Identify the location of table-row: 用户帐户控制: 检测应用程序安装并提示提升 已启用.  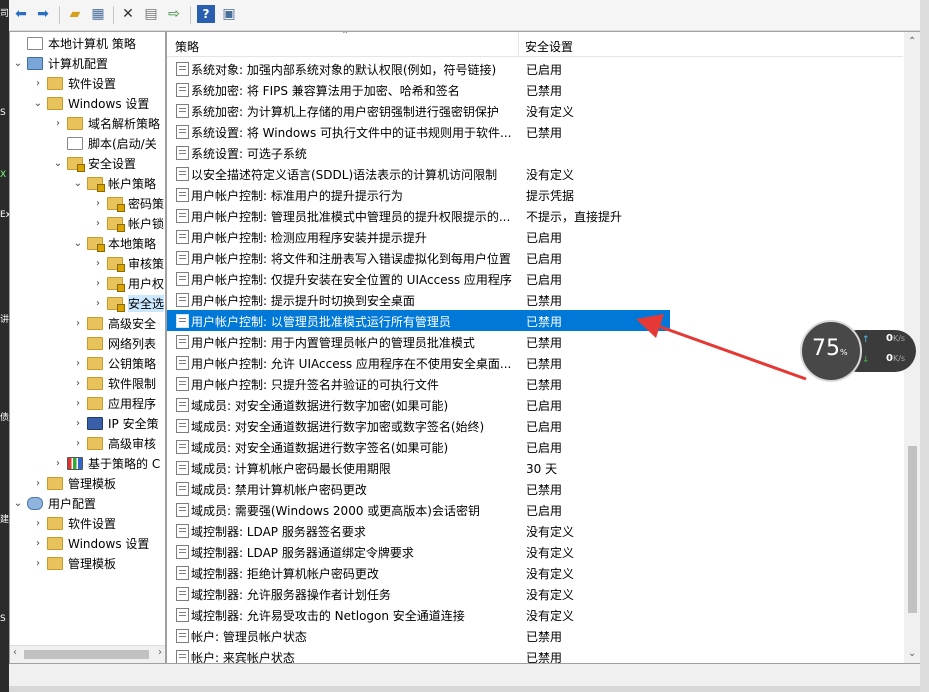
(535, 236).